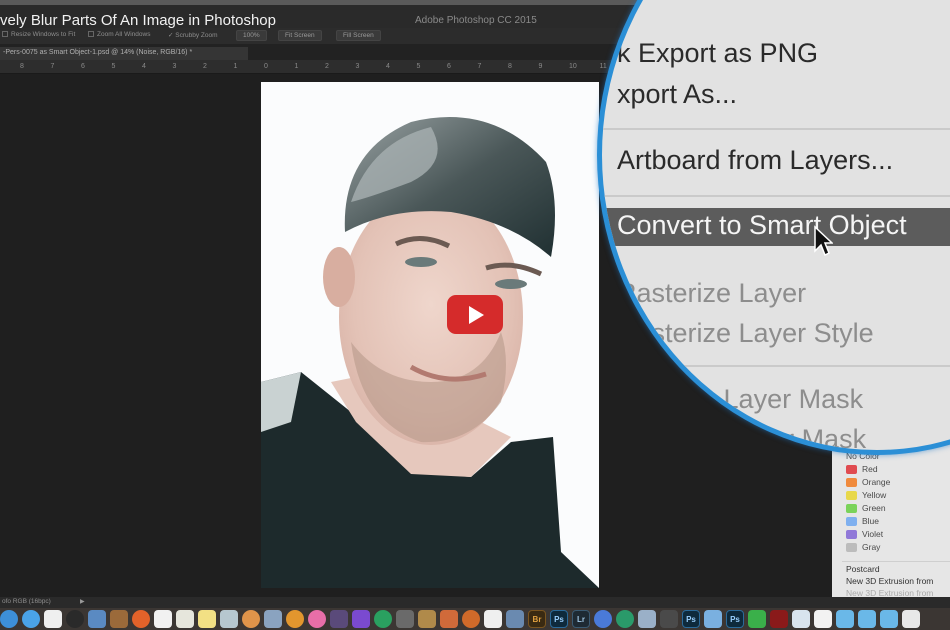 This screenshot has height=630, width=950. Describe the element at coordinates (851, 508) in the screenshot. I see `color-swatch-green` at that location.